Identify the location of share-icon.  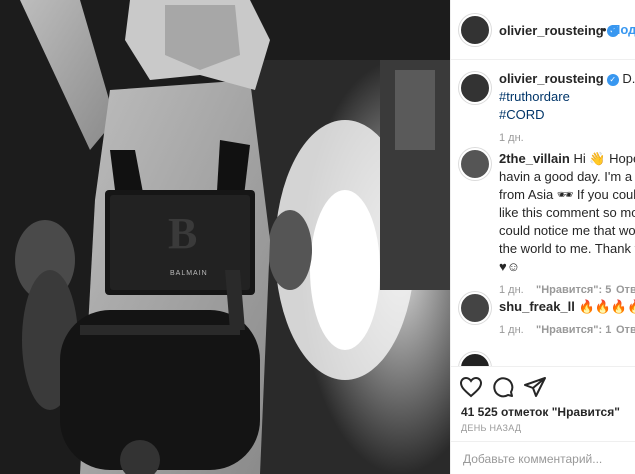
(535, 387).